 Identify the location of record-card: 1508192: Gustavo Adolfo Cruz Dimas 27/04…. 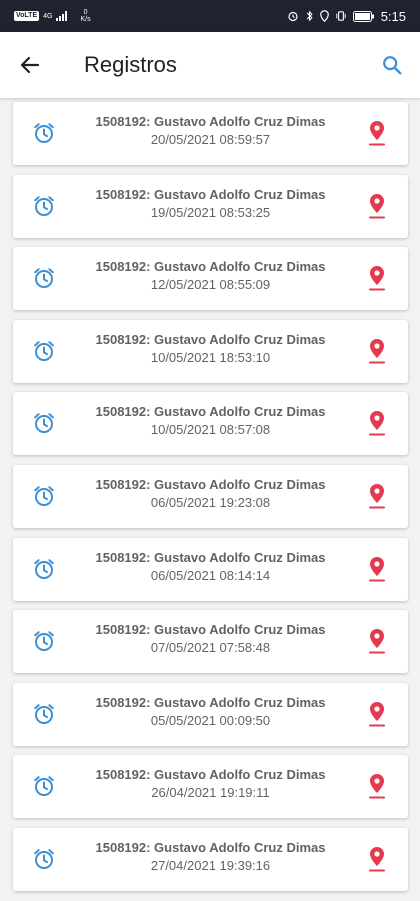
(210, 859).